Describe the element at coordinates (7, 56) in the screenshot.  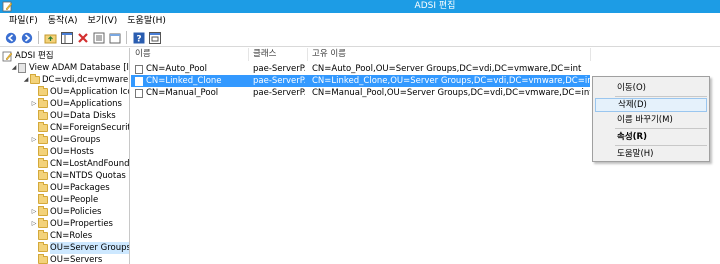
I see `adsi-edit-icon` at that location.